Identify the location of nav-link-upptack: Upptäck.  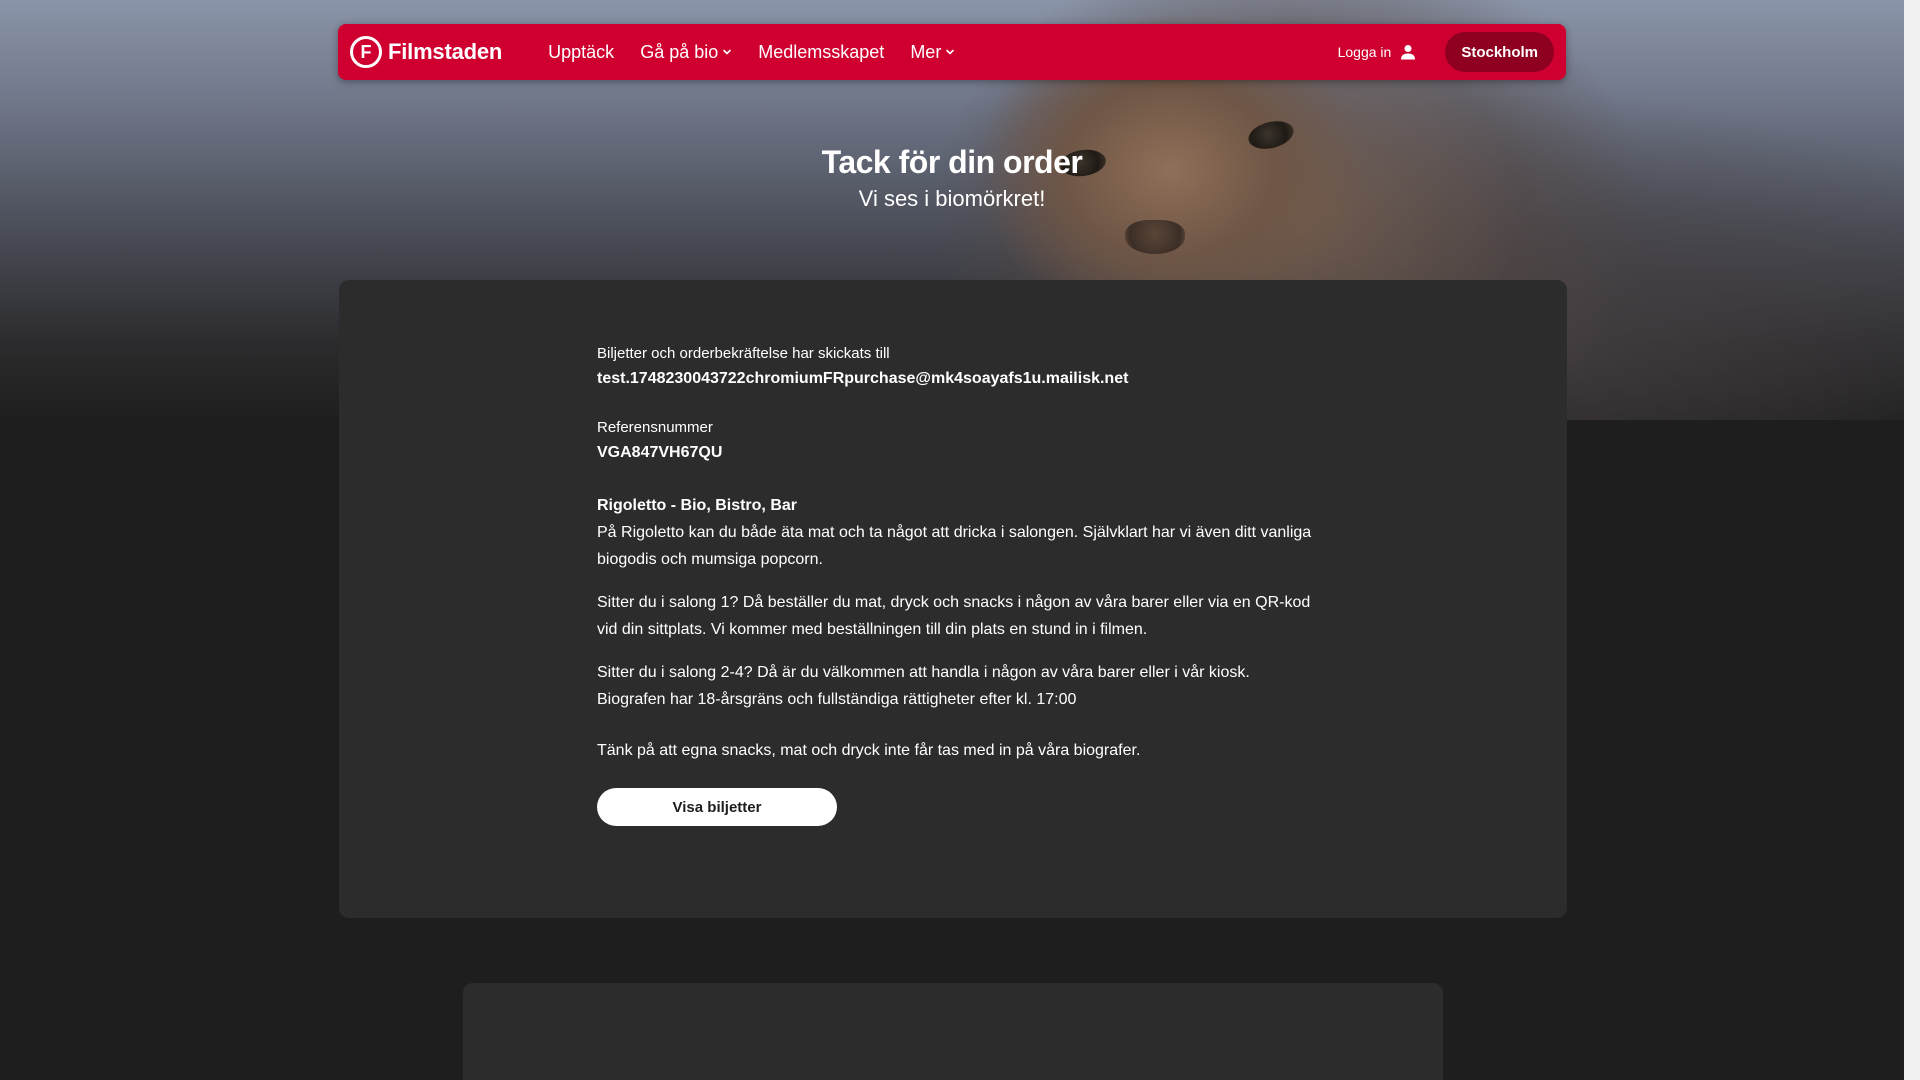
(581, 52).